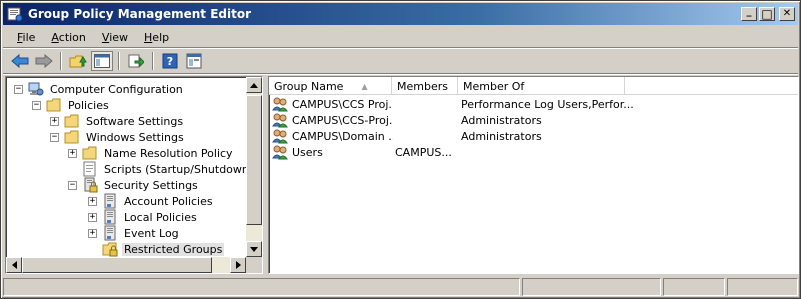 This screenshot has height=299, width=801. What do you see at coordinates (400, 74) in the screenshot?
I see `toolbar-bottom-separator` at bounding box center [400, 74].